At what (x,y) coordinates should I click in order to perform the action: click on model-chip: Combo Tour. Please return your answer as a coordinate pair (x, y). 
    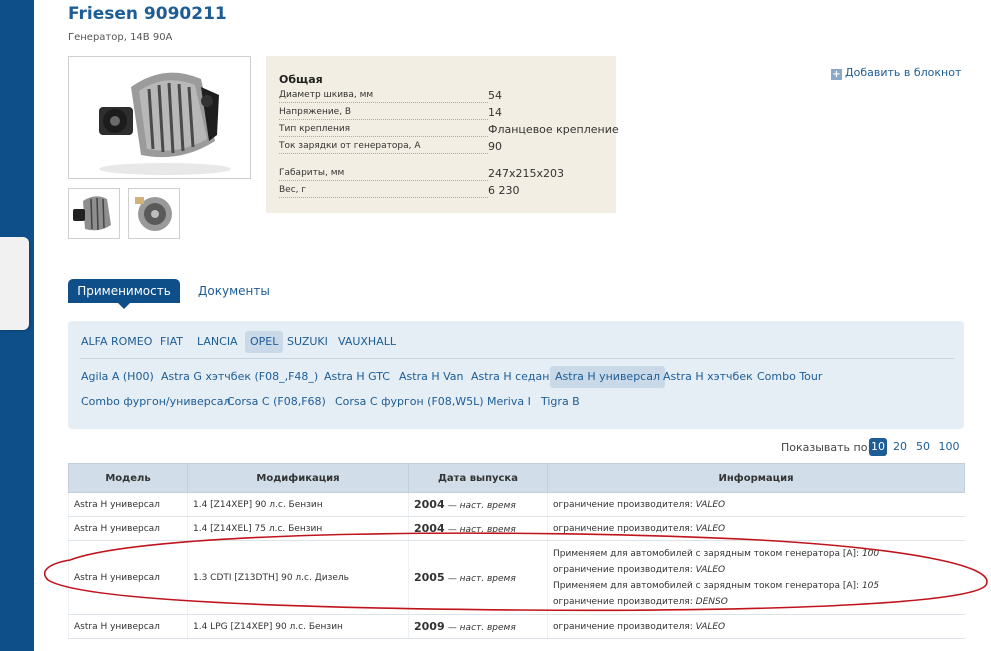
    Looking at the image, I should click on (789, 377).